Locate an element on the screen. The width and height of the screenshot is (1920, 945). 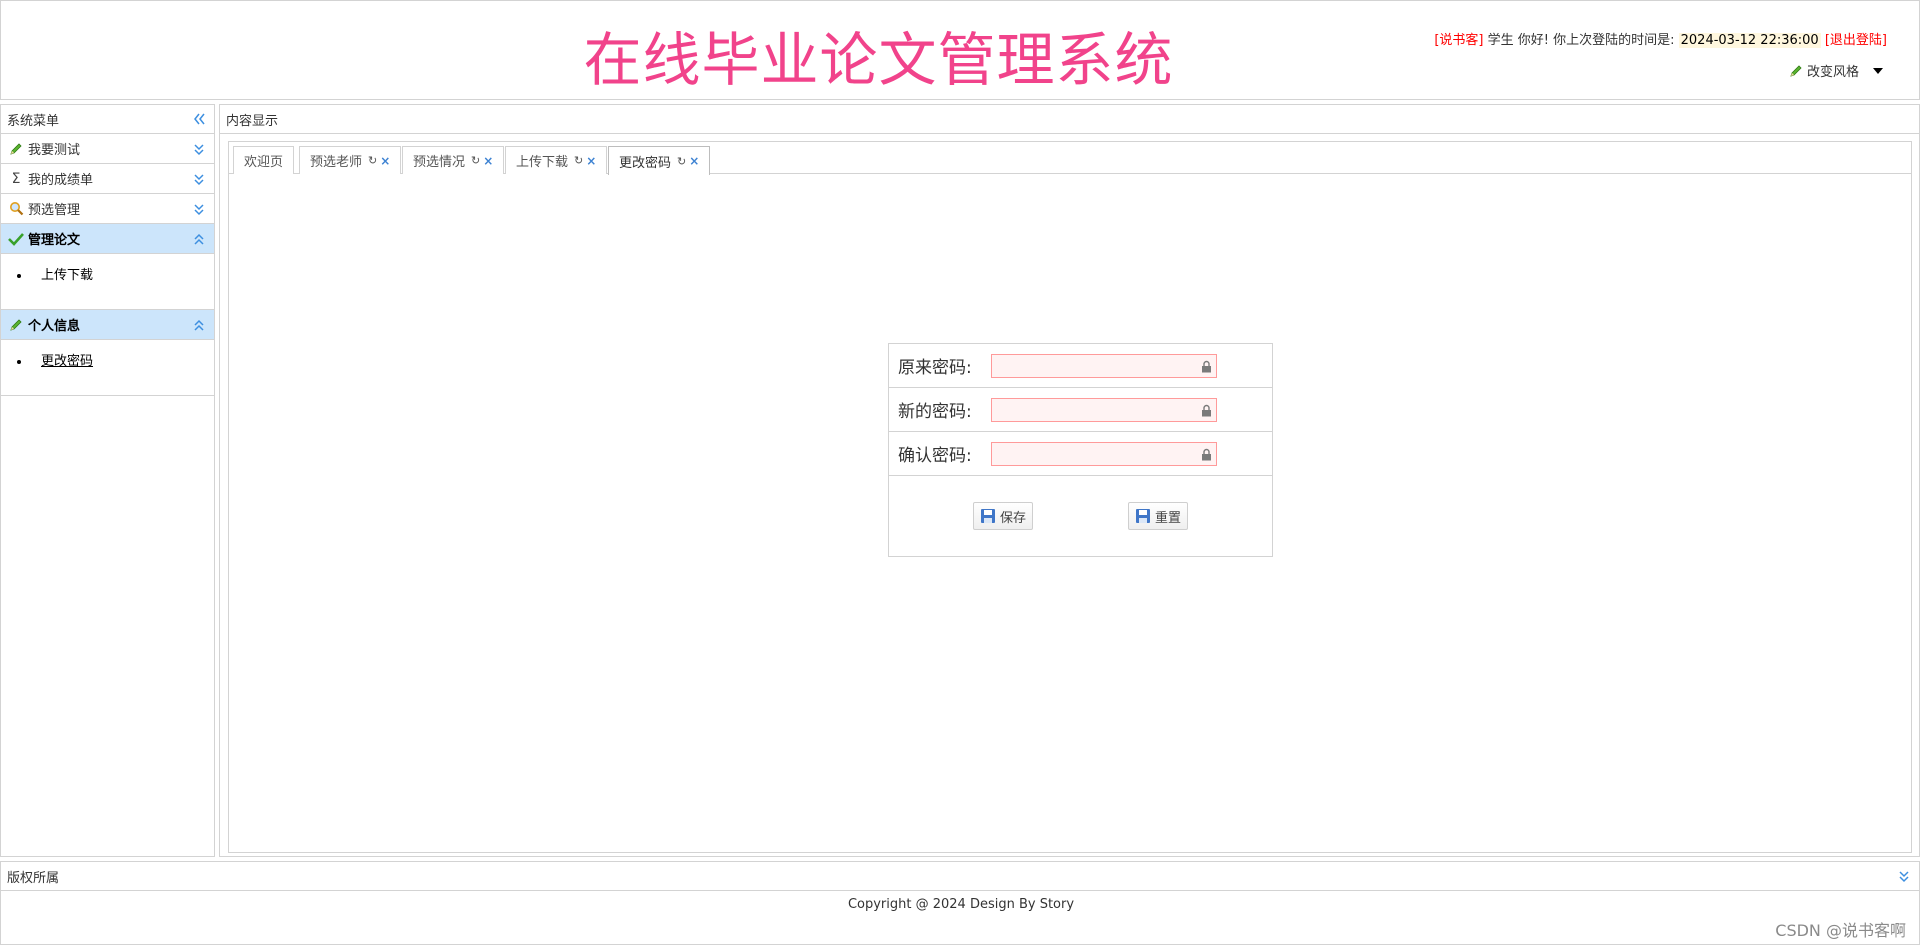
main-title: 内容显示 is located at coordinates (252, 121).